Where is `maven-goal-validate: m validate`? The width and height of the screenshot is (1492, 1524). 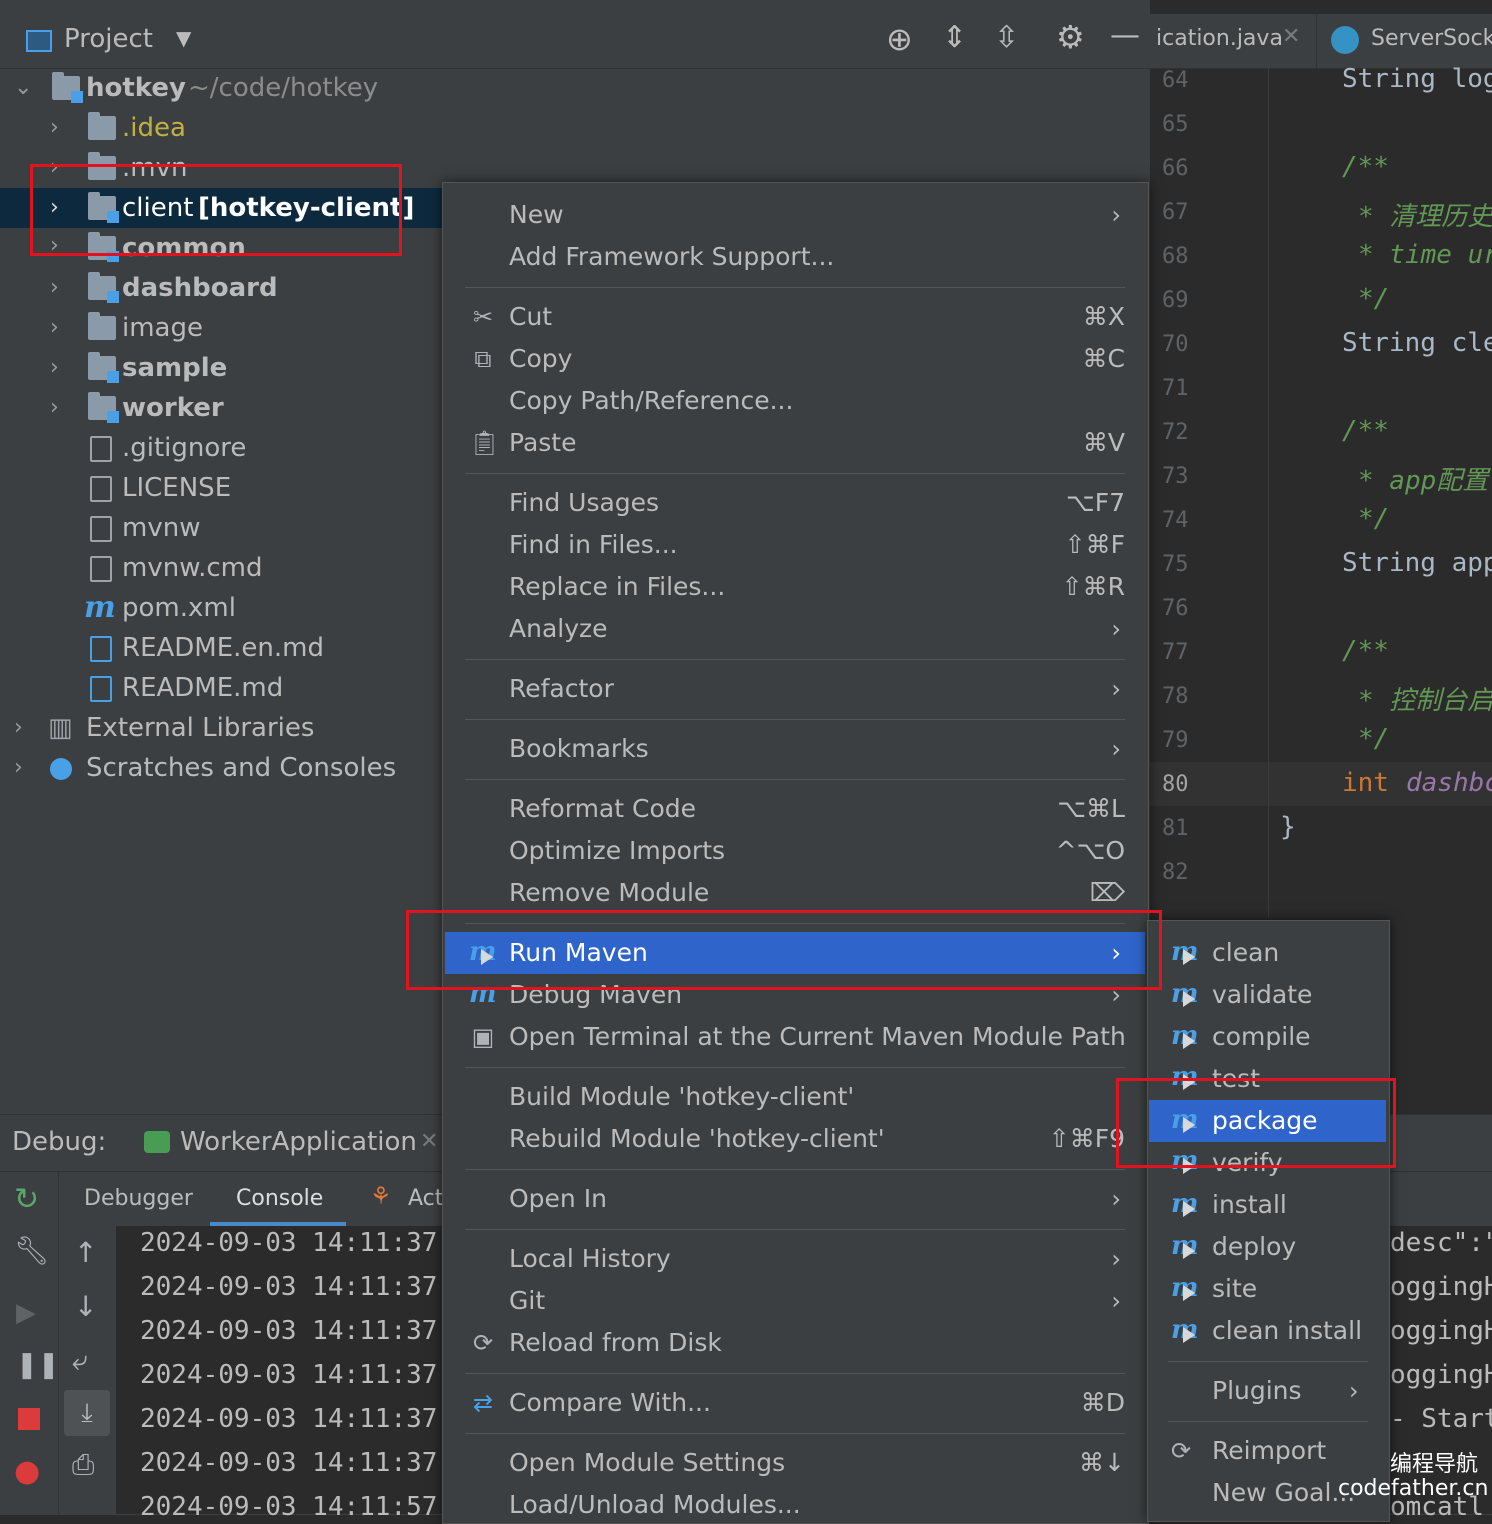
maven-goal-validate: m validate is located at coordinates (1267, 995).